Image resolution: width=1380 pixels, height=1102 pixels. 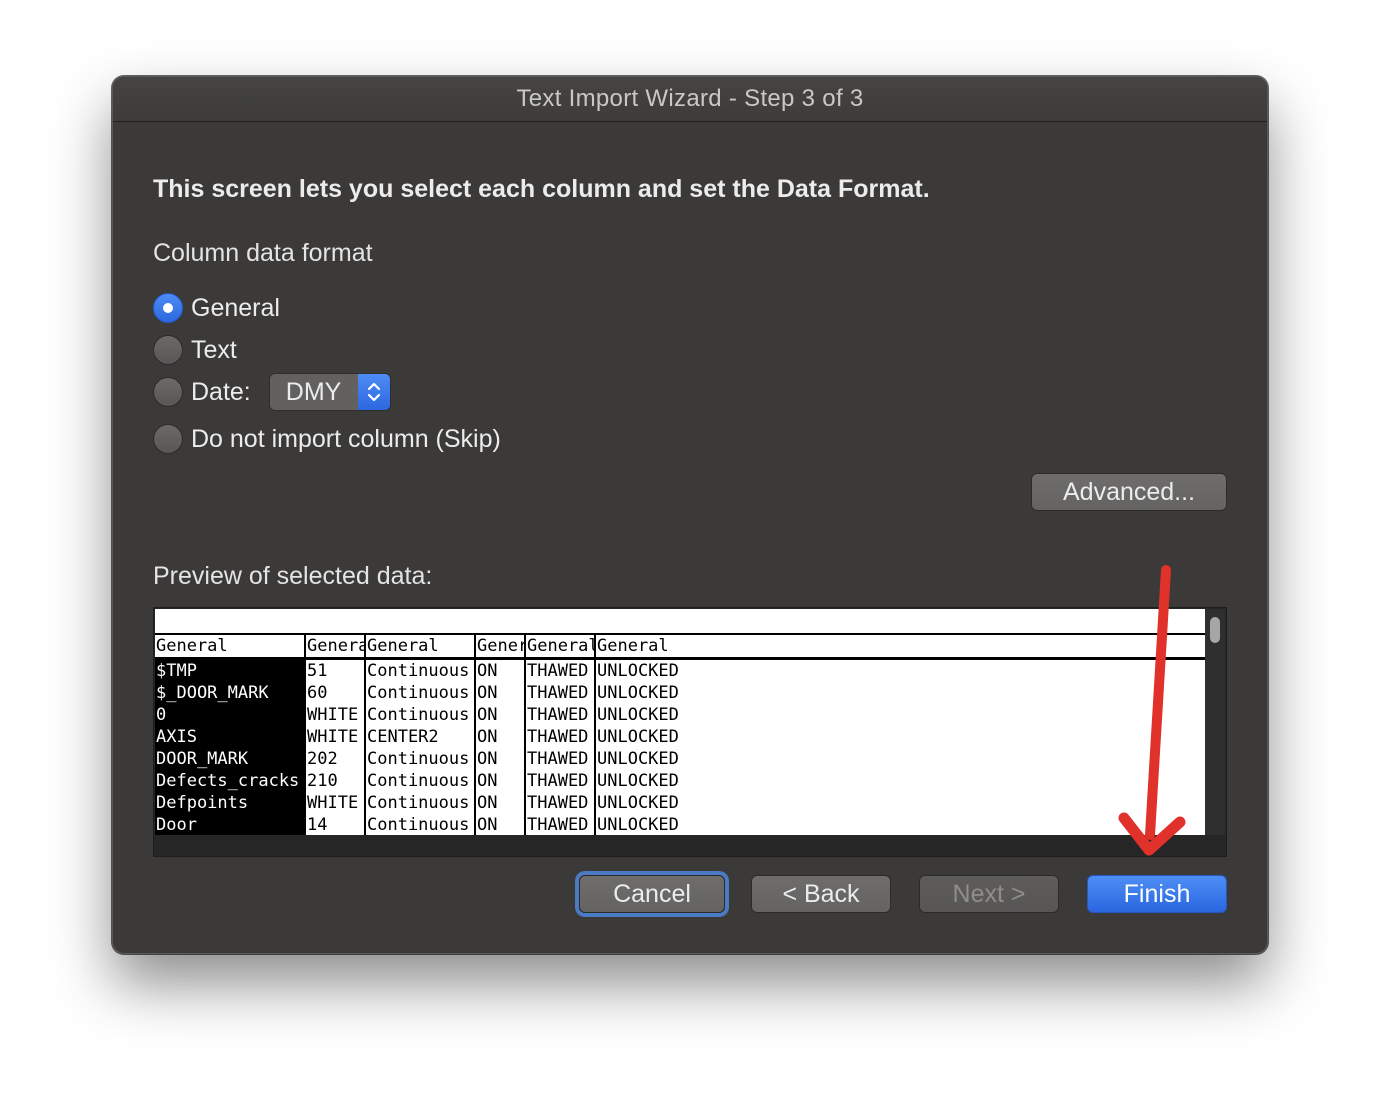 I want to click on cancel-button: Cancel, so click(x=652, y=894).